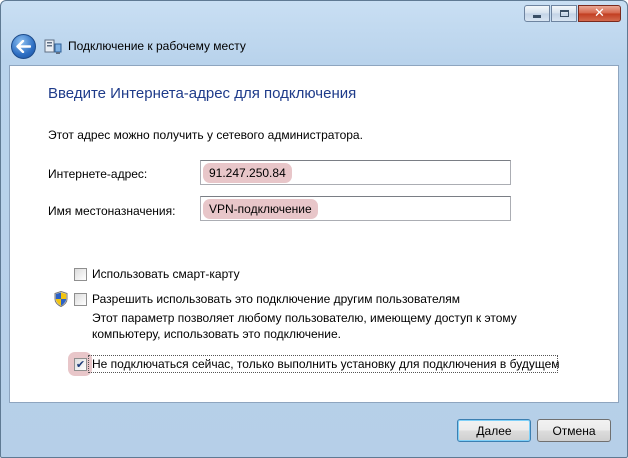 This screenshot has width=628, height=458. I want to click on close-button: ✕, so click(599, 13).